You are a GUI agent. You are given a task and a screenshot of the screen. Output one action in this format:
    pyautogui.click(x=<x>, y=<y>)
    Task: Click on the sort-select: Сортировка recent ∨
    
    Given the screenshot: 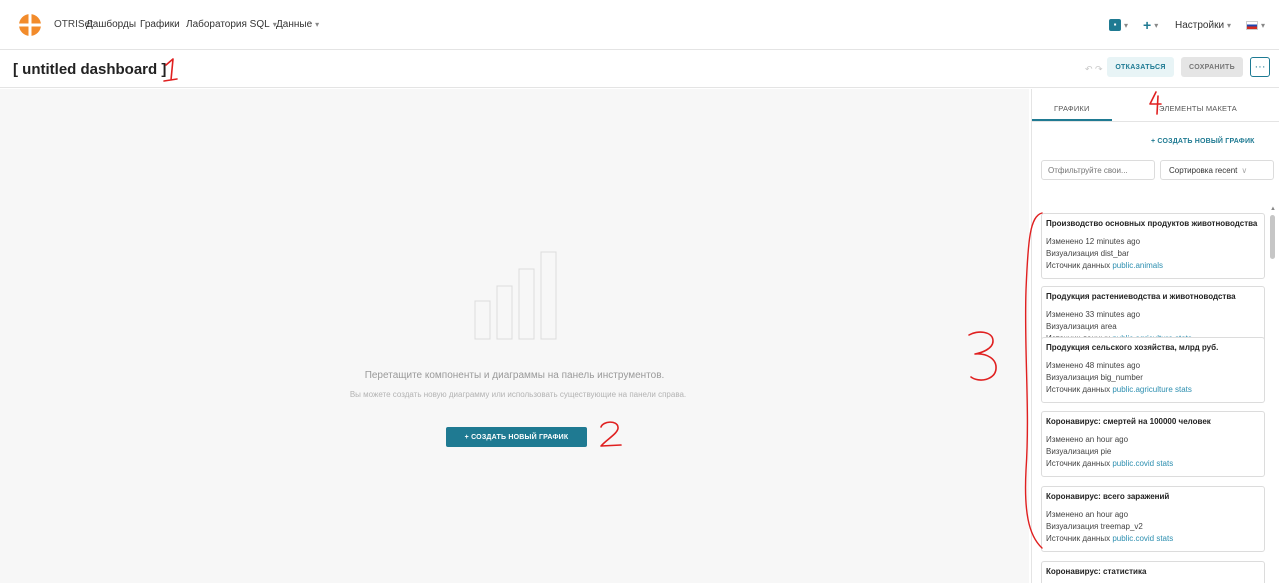 What is the action you would take?
    pyautogui.click(x=1217, y=170)
    